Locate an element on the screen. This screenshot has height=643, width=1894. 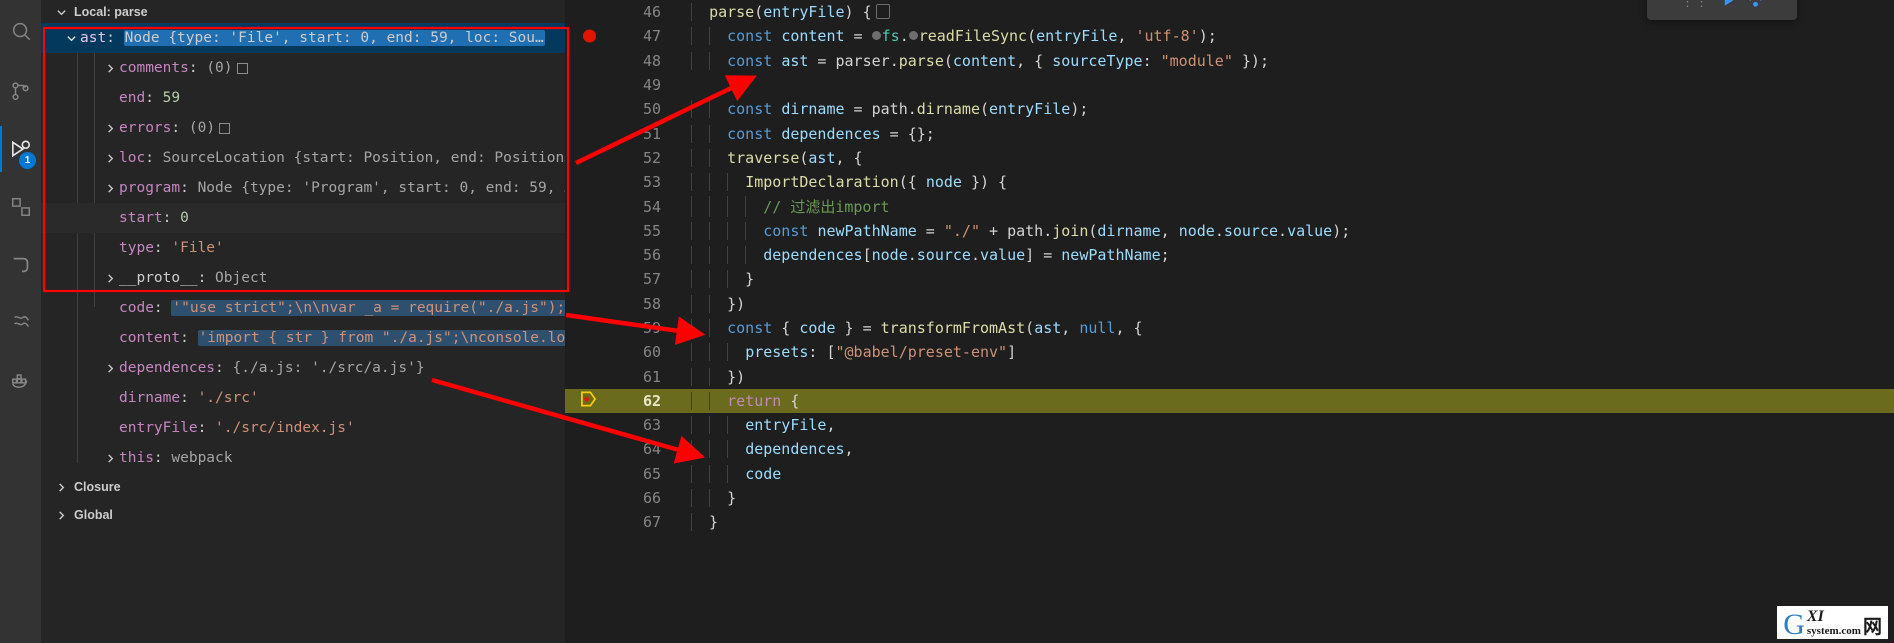
debug-toolbar: ⋮⋮ is located at coordinates (1722, 10).